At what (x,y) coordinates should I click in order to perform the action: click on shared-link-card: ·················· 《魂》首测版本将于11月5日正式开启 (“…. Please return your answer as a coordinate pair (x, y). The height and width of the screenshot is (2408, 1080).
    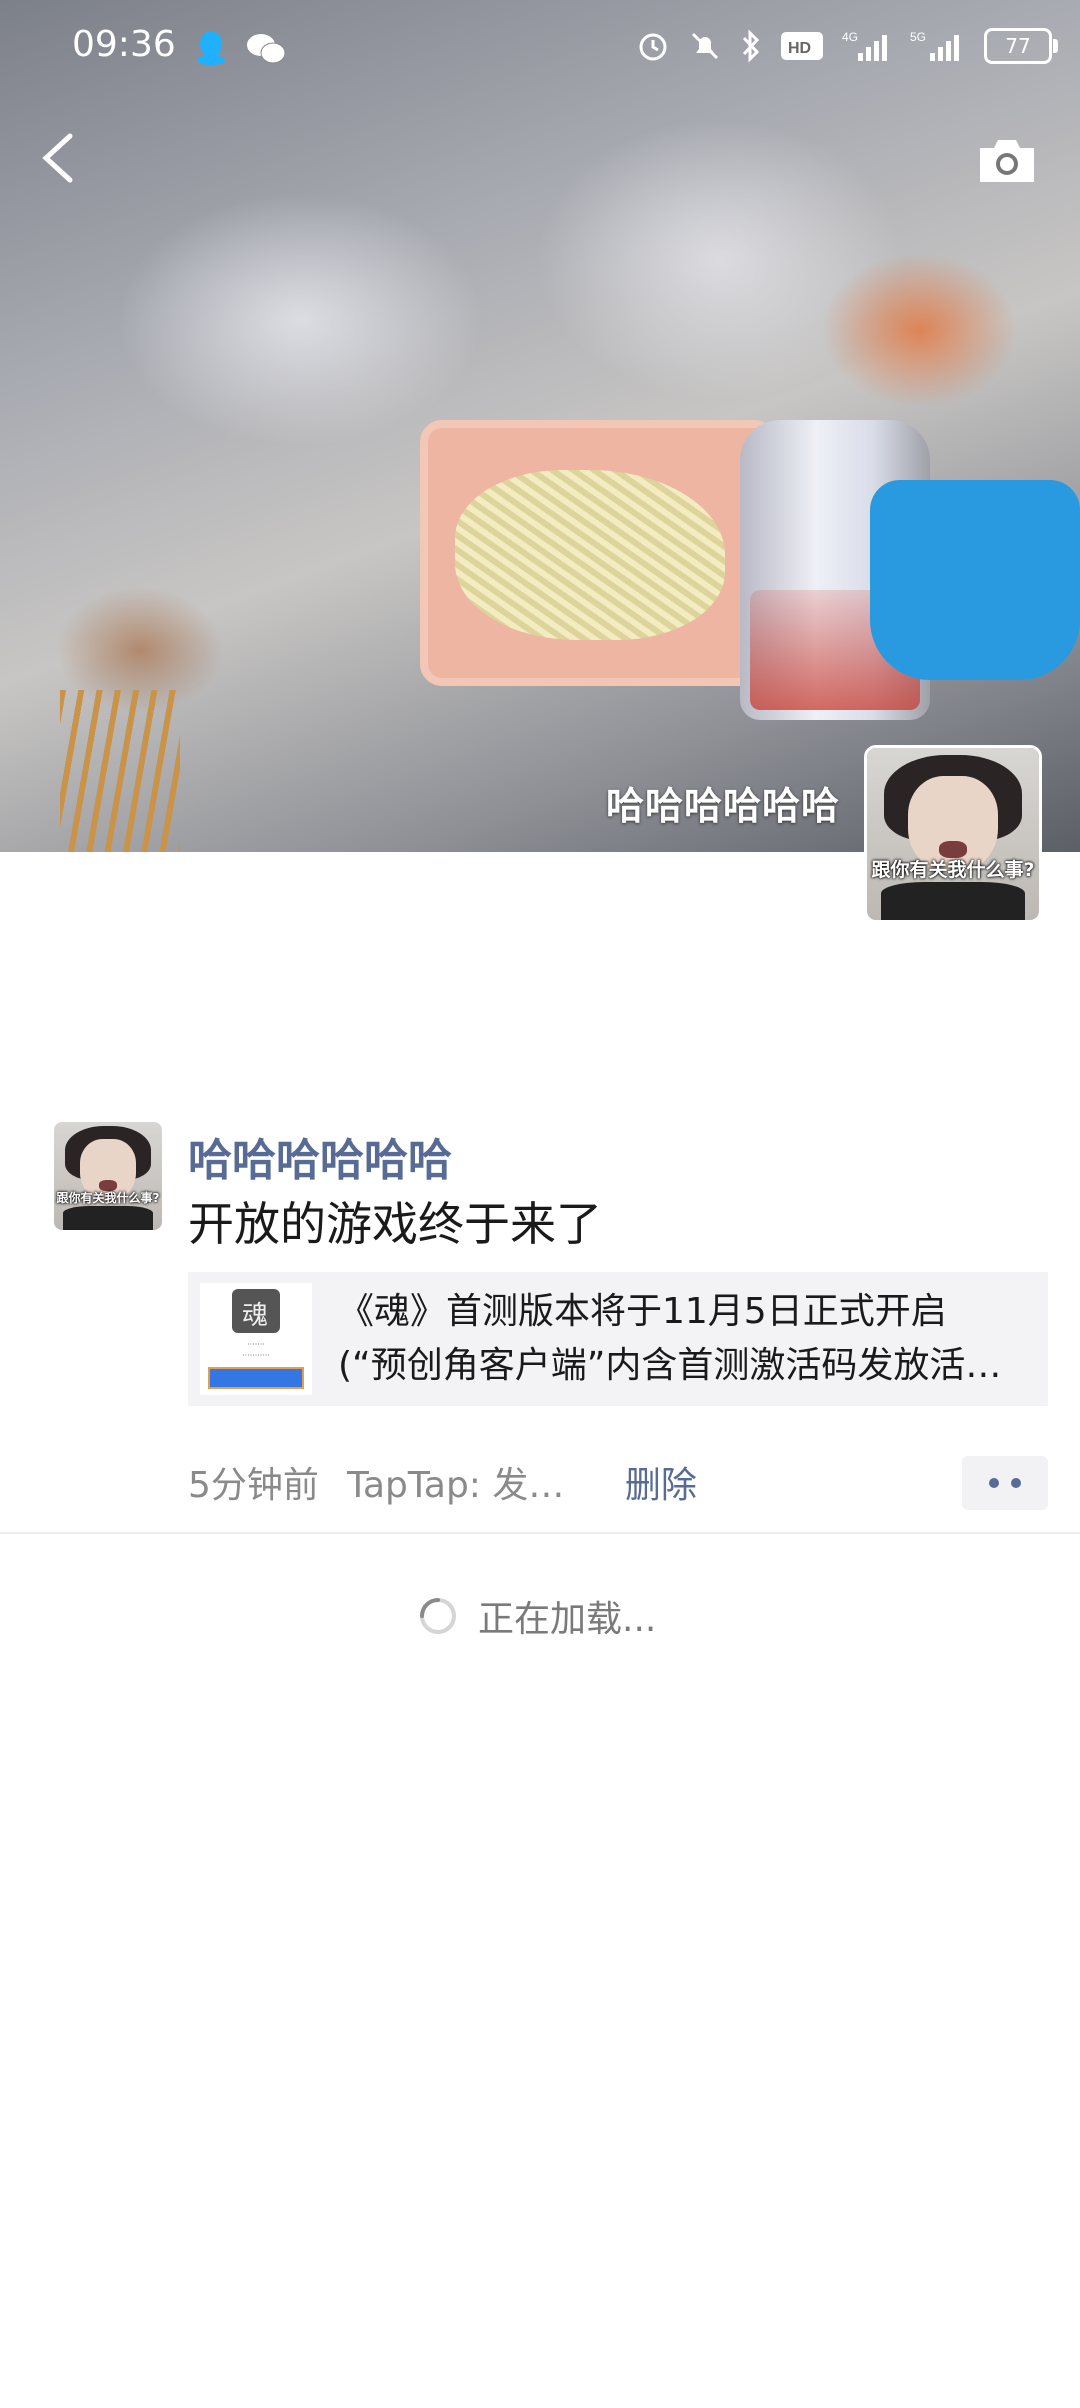
    Looking at the image, I should click on (618, 1339).